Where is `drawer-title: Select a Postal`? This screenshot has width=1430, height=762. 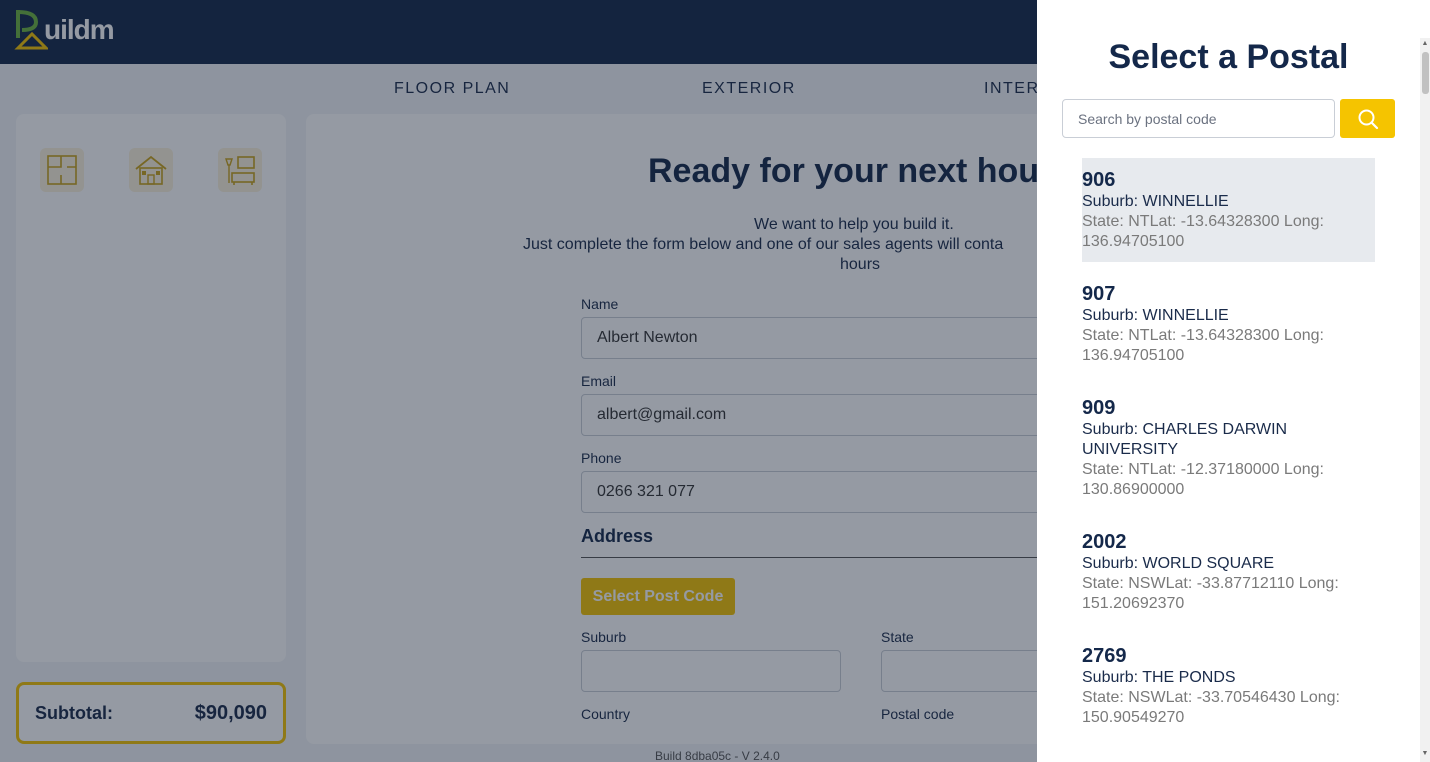
drawer-title: Select a Postal is located at coordinates (1228, 57).